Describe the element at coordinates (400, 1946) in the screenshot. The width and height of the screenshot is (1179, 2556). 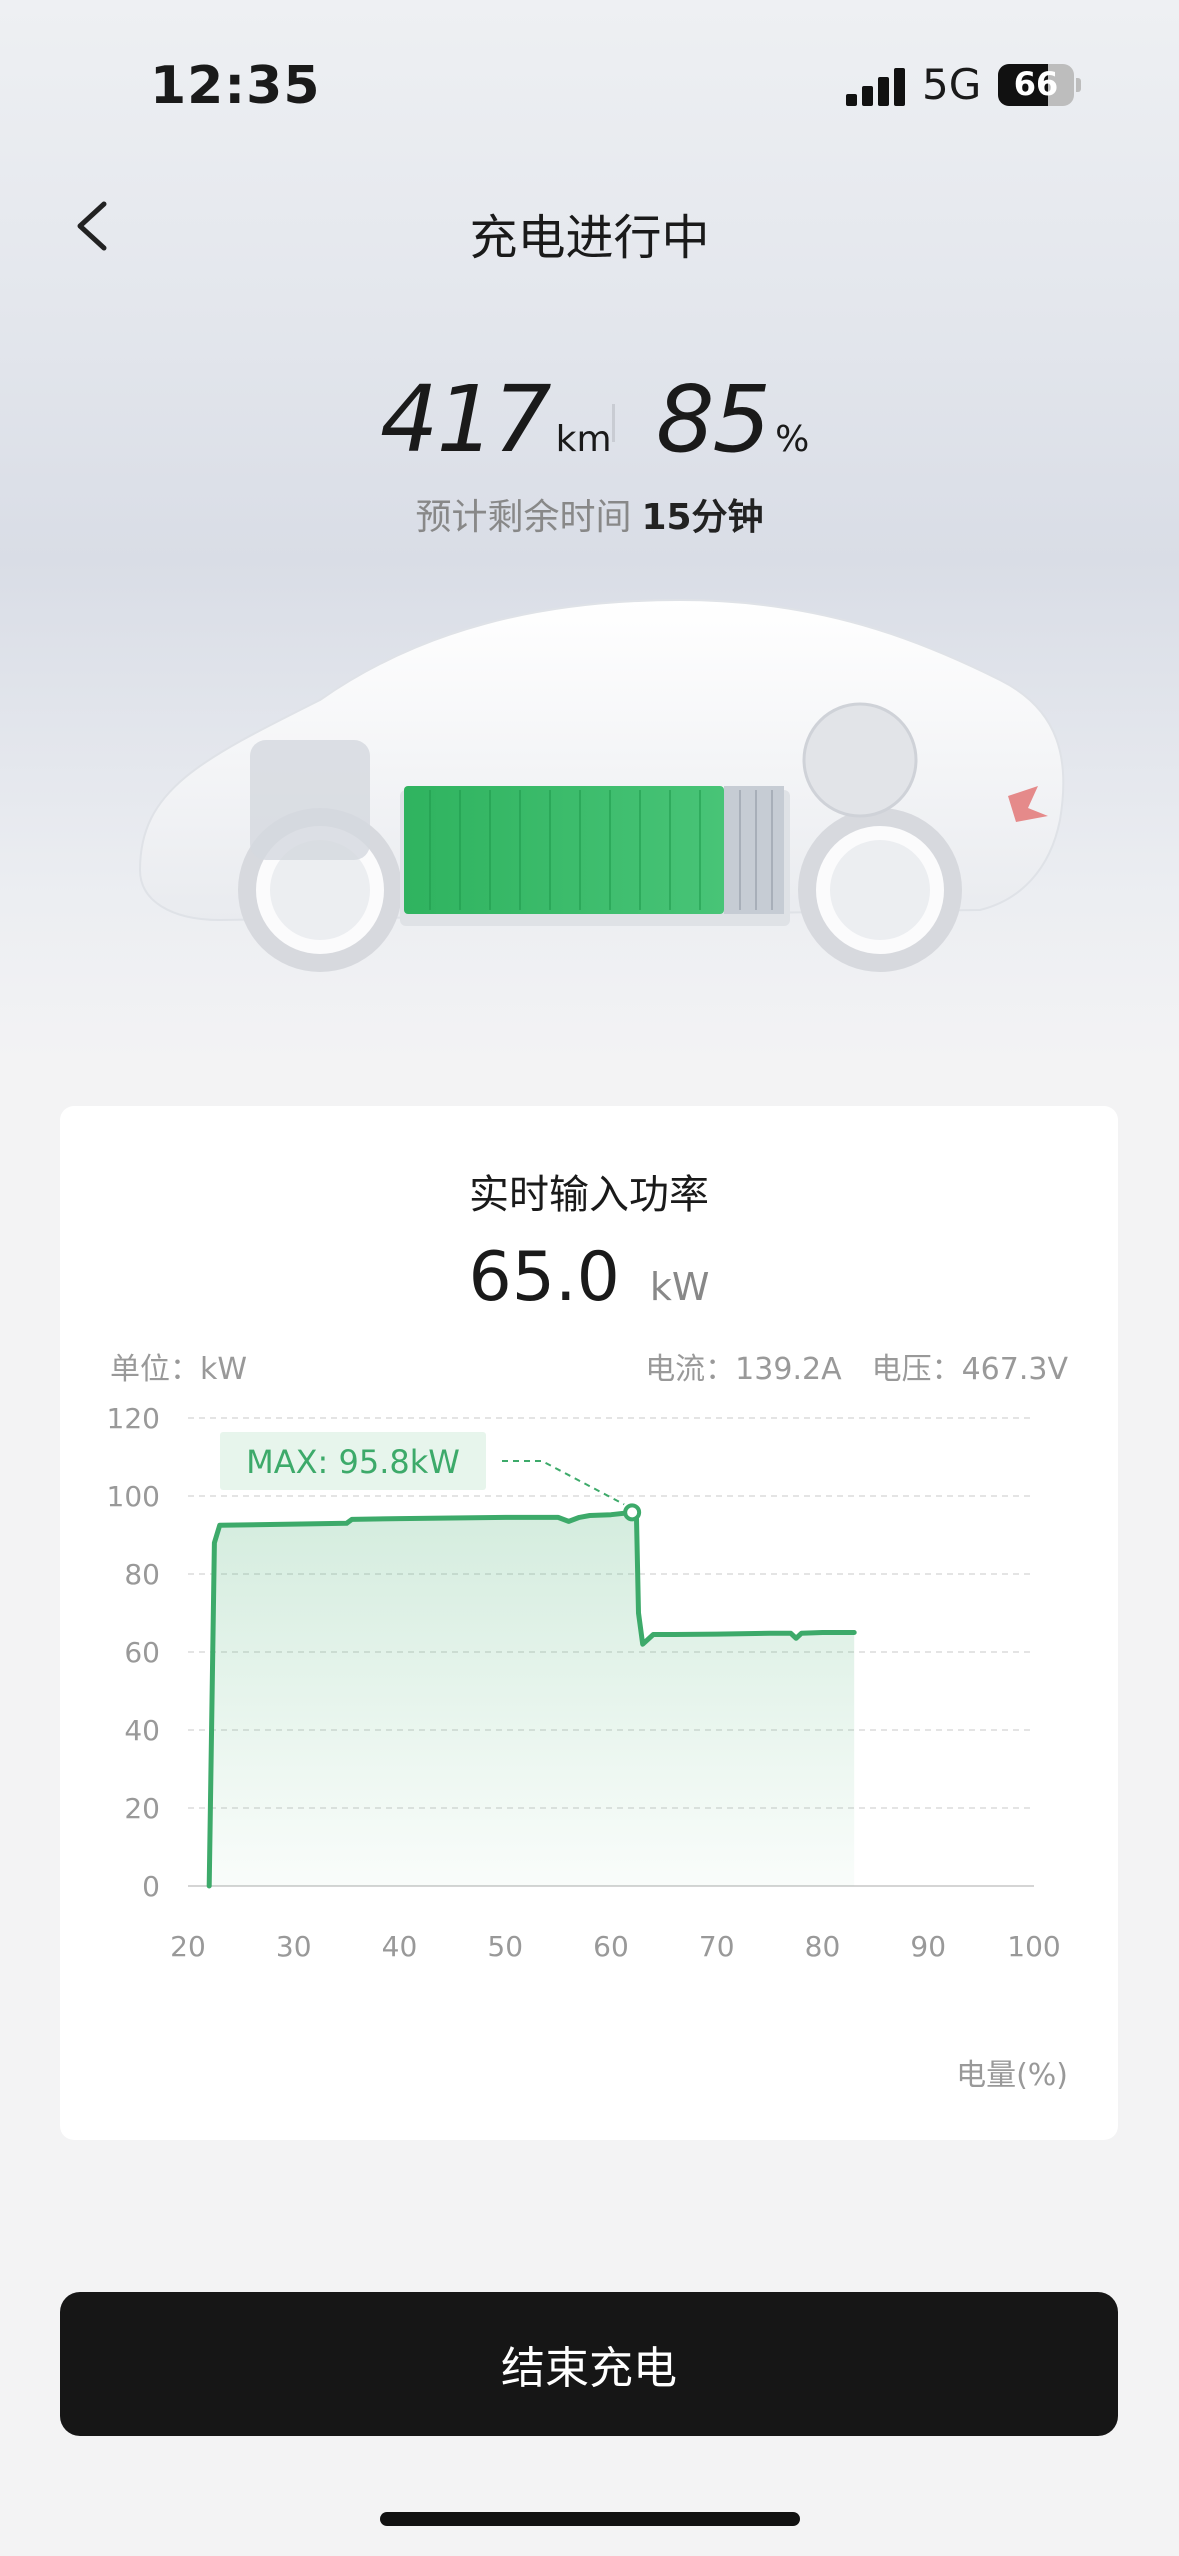
I see `x-tick-label: 40` at that location.